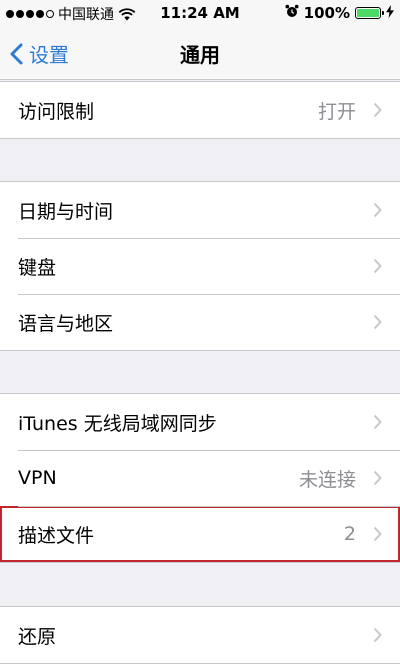 The height and width of the screenshot is (664, 400). I want to click on row-value: 打开, so click(336, 111).